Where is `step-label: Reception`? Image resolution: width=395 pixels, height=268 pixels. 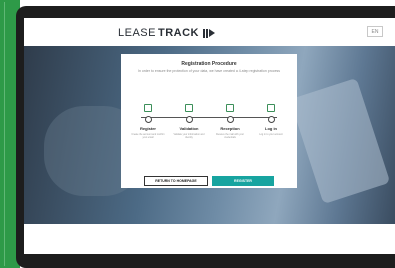
step-label: Reception is located at coordinates (230, 128).